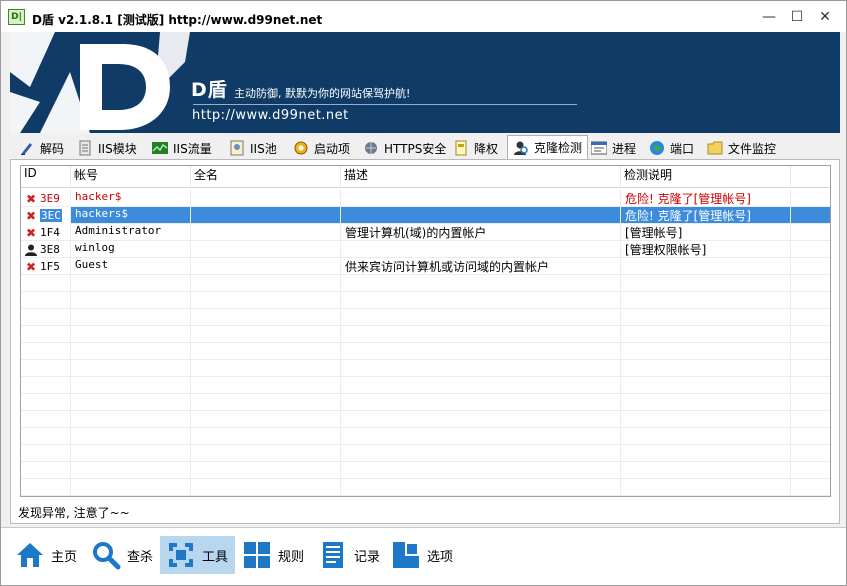 Image resolution: width=847 pixels, height=586 pixels. I want to click on log-icon, so click(333, 555).